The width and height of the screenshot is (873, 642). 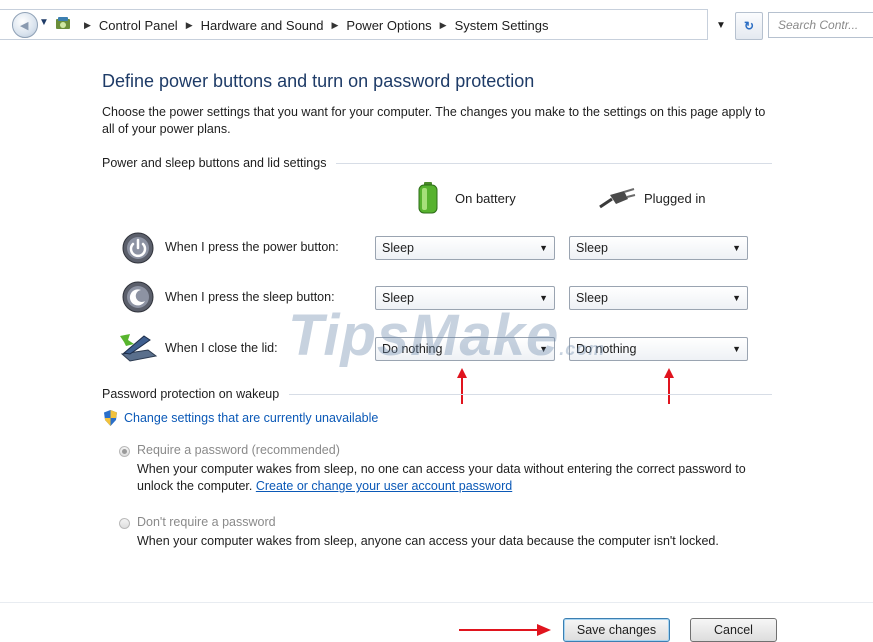 I want to click on no-password-radio, so click(x=124, y=523).